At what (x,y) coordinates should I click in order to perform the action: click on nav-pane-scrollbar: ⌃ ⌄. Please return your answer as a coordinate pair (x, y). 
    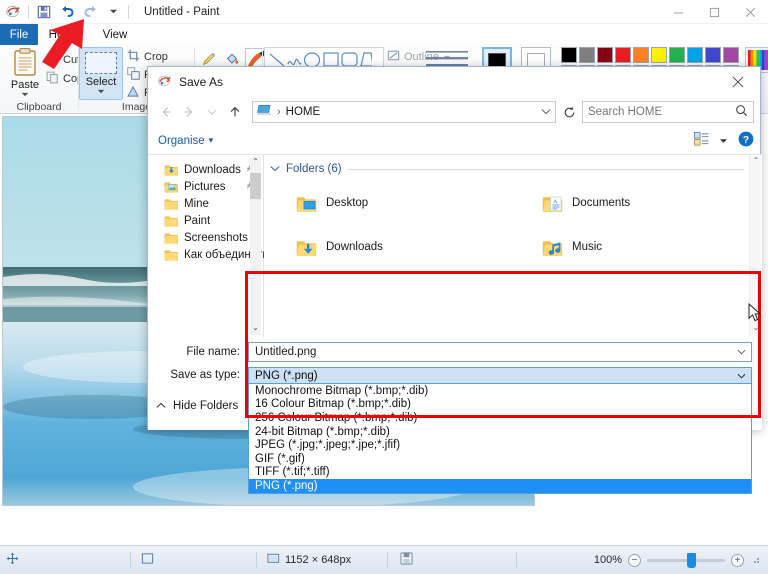
    Looking at the image, I should click on (255, 246).